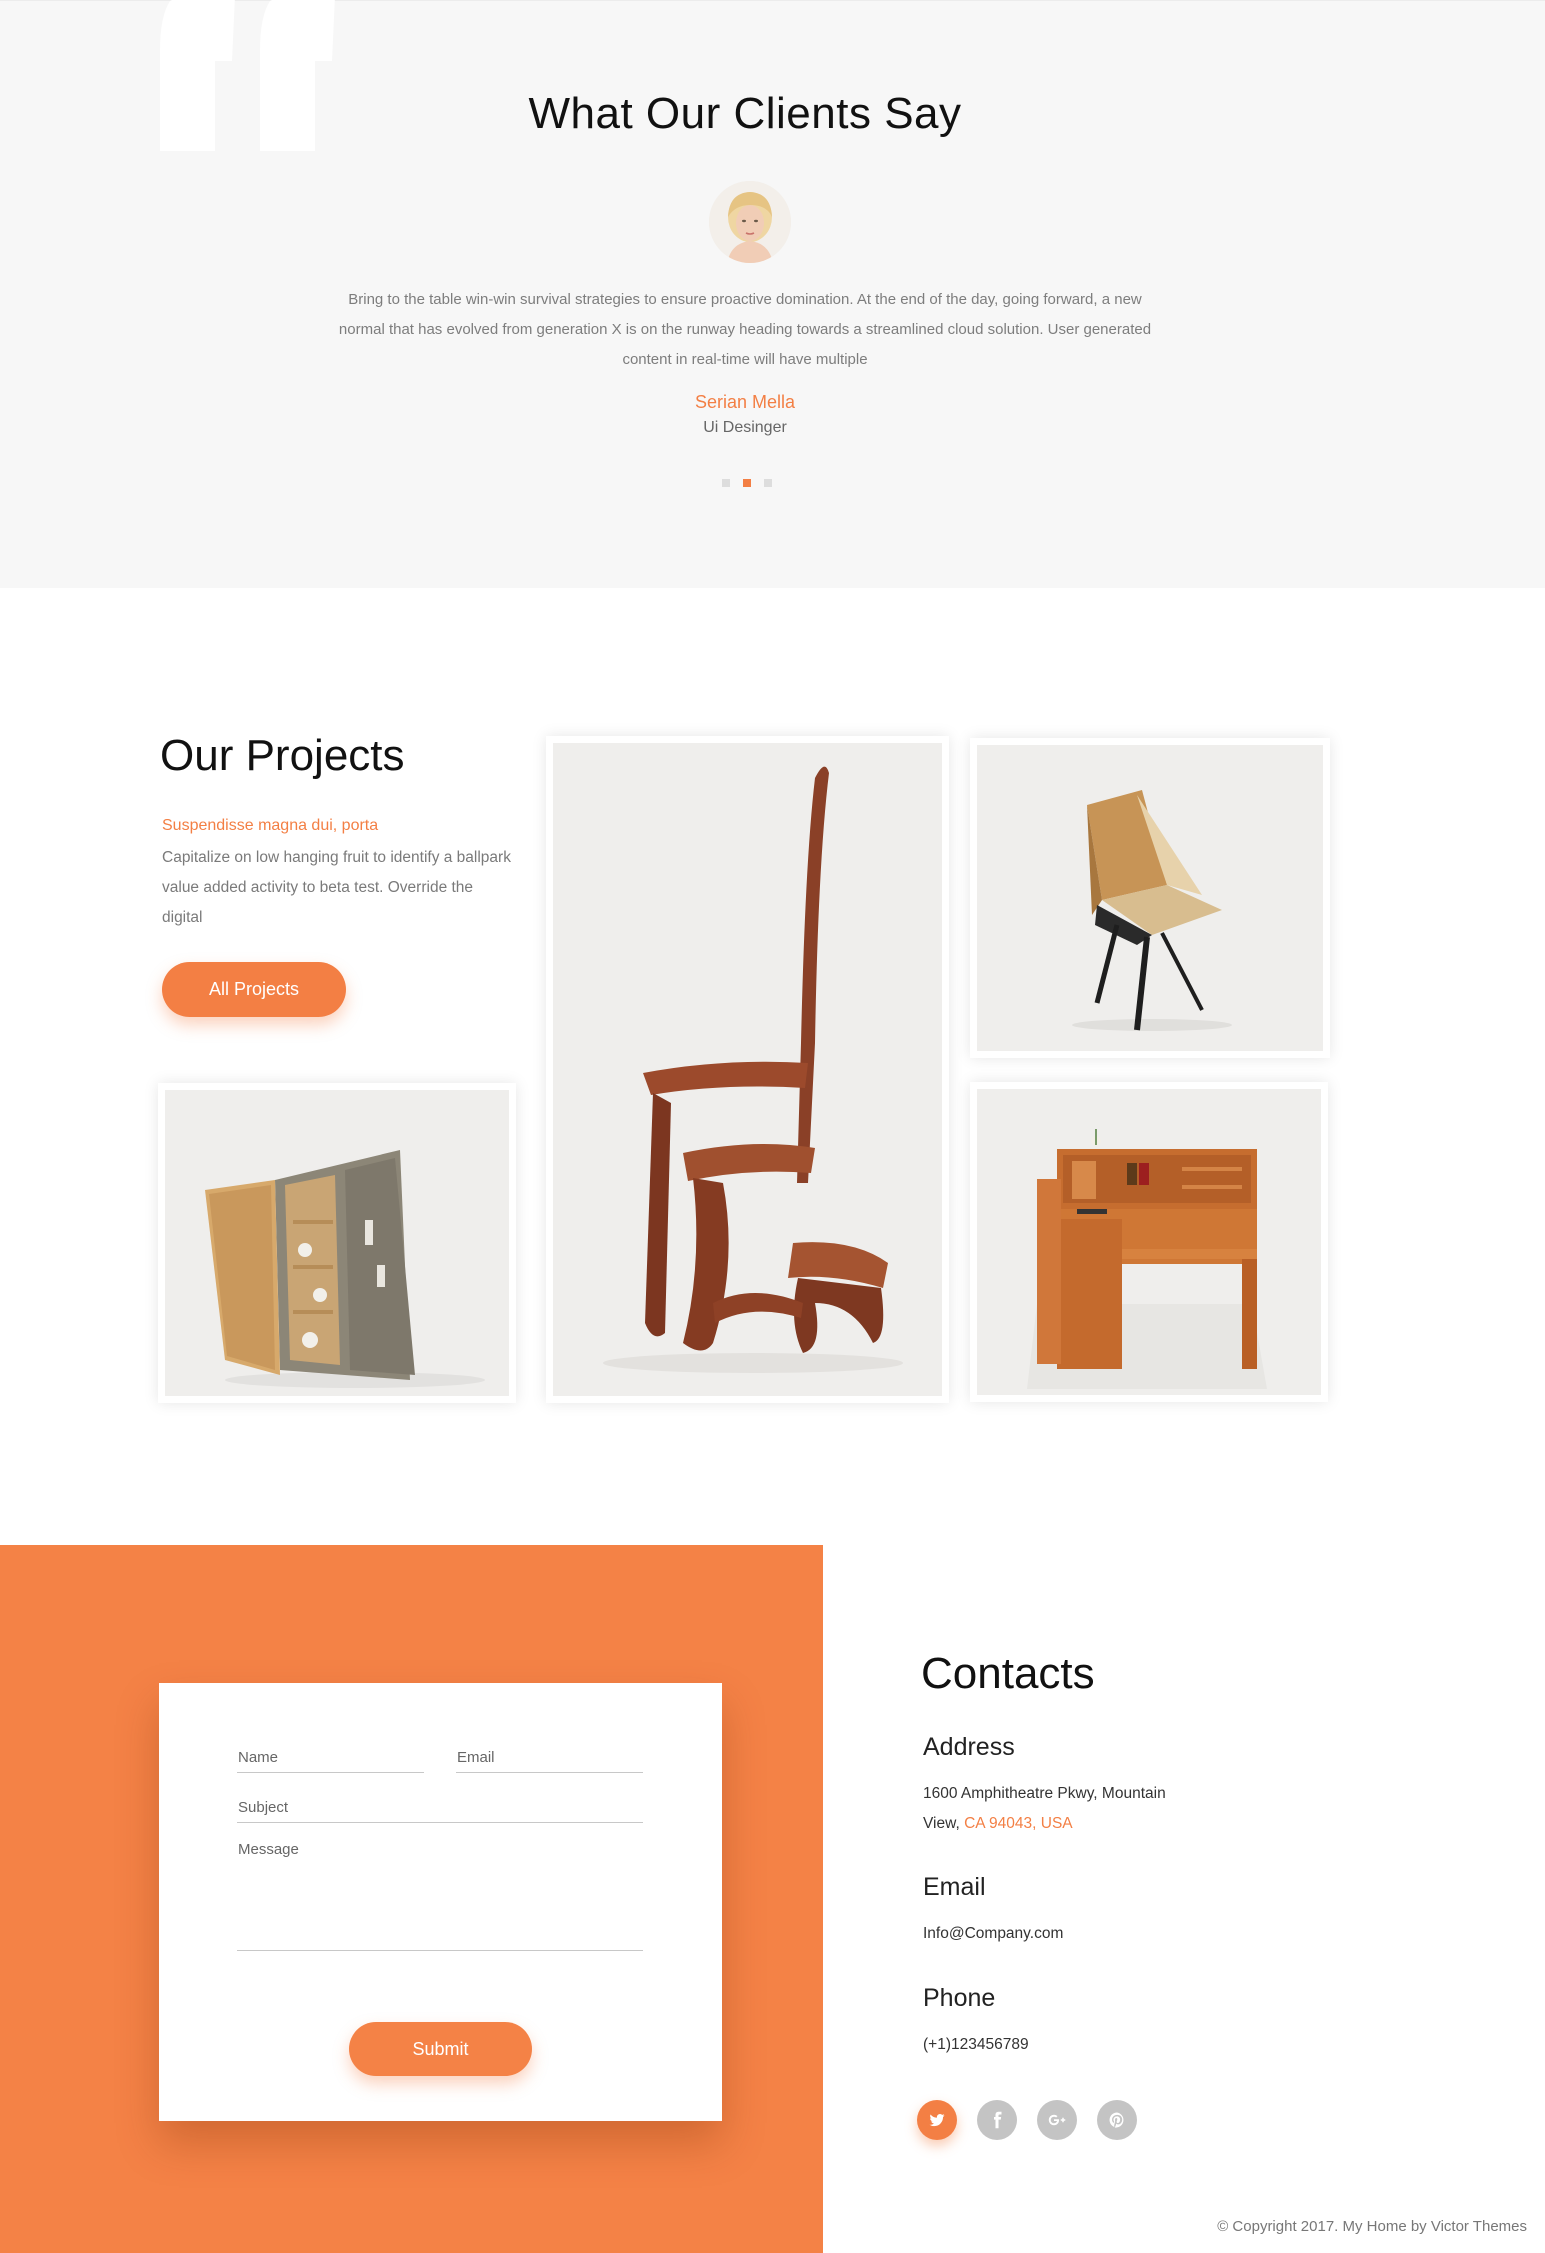  Describe the element at coordinates (745, 113) in the screenshot. I see `testimonials-title: What Our Clients Say` at that location.